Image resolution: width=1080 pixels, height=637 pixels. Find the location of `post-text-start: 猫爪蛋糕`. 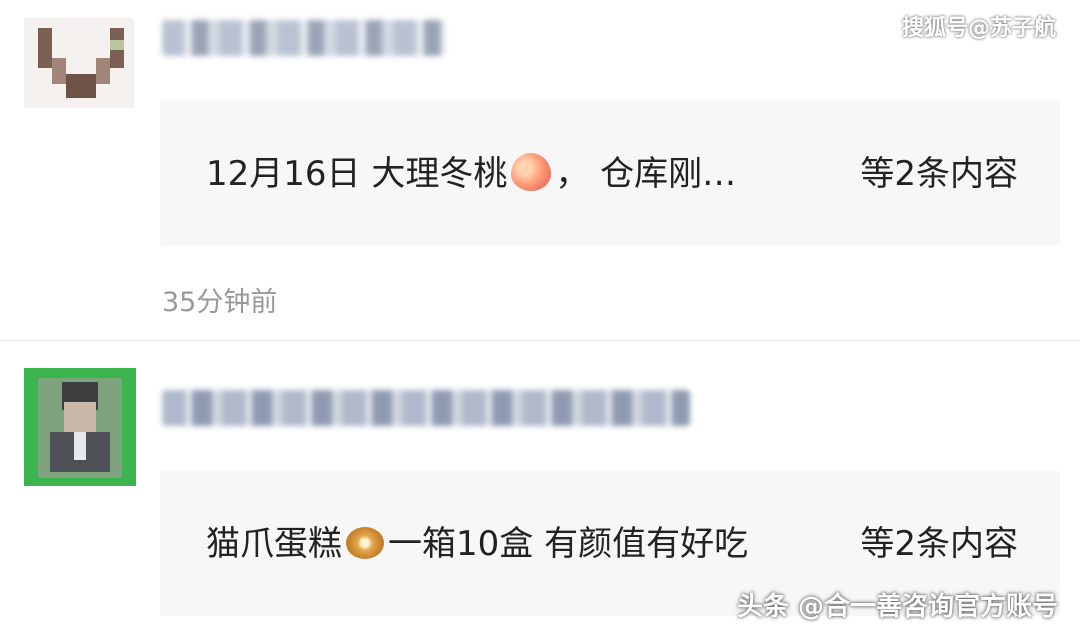

post-text-start: 猫爪蛋糕 is located at coordinates (274, 544).